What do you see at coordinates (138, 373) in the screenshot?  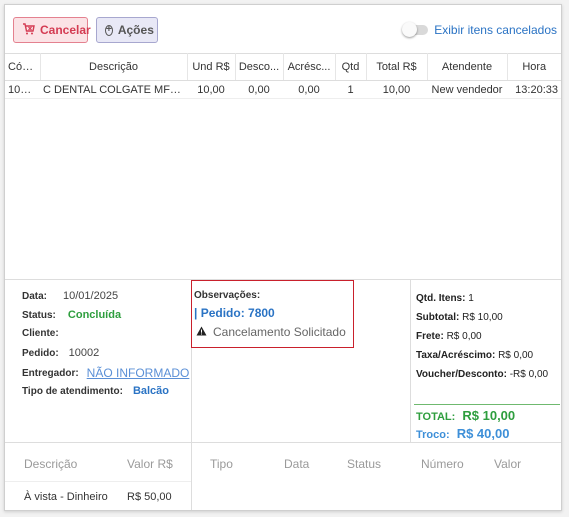 I see `courier-link: NÃO INFORMADO` at bounding box center [138, 373].